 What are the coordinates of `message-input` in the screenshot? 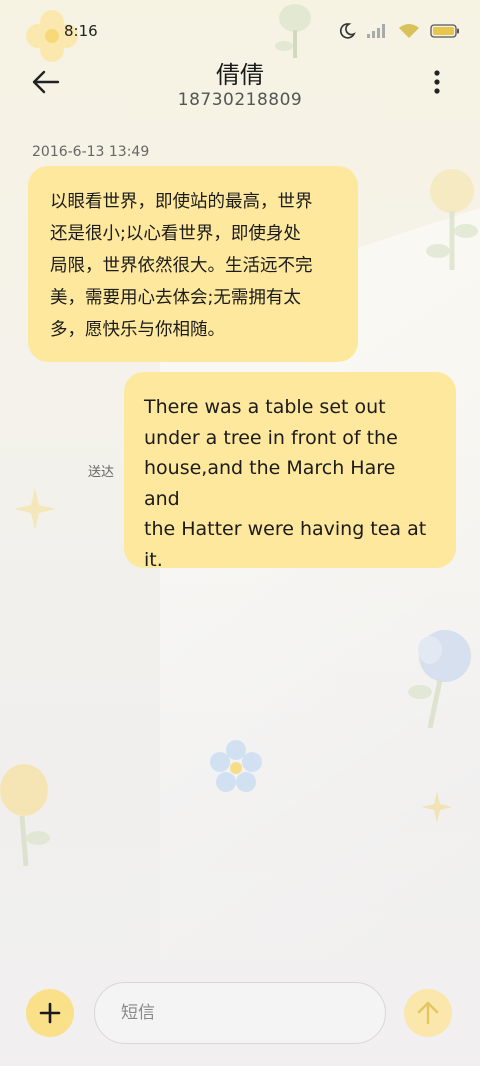 It's located at (240, 1013).